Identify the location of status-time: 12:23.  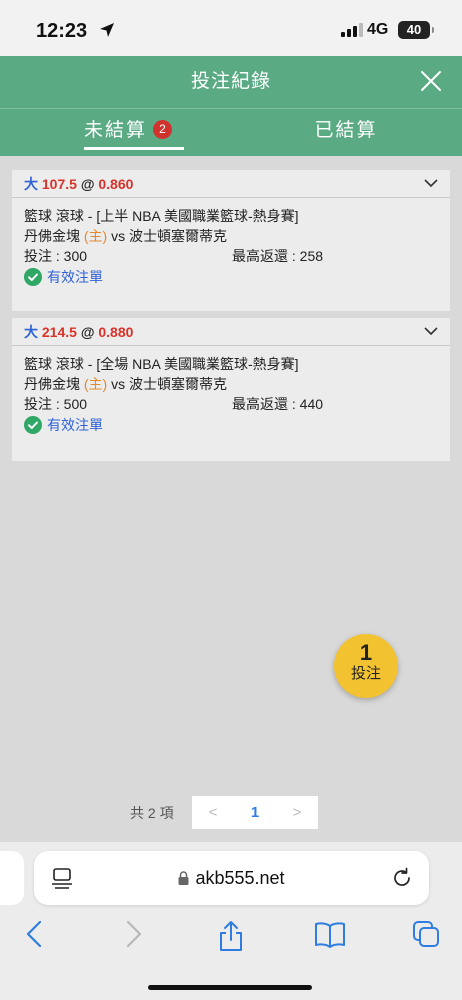
(62, 31).